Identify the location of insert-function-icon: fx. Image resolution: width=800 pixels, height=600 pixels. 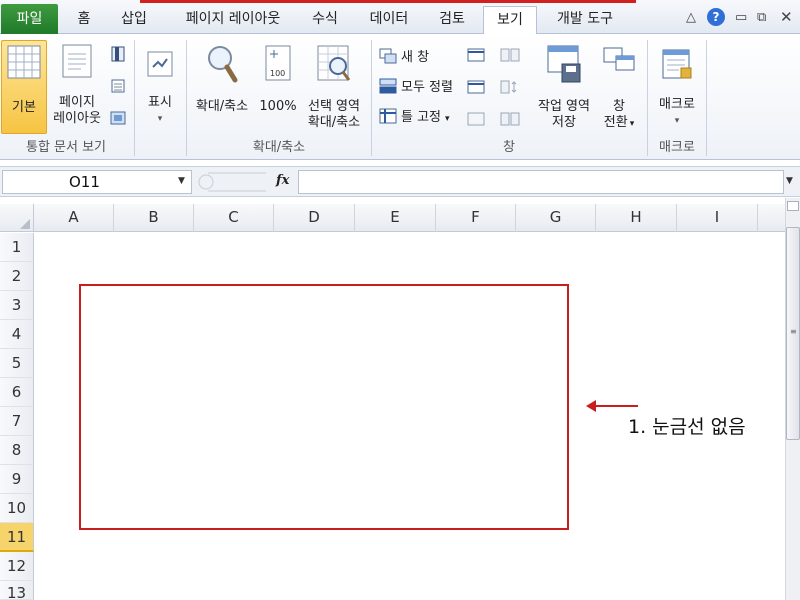
(282, 180).